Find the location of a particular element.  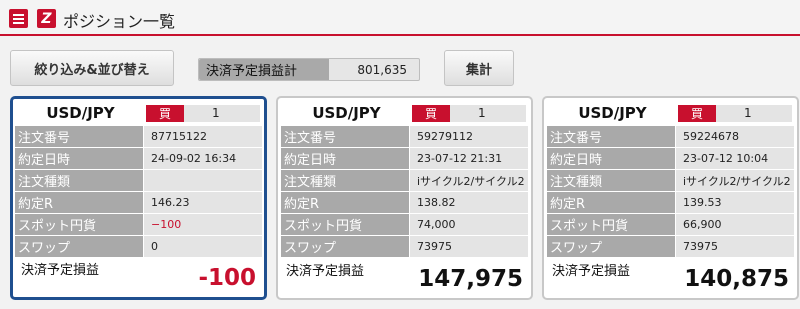

order-no-value: 59224678 is located at coordinates (735, 136).